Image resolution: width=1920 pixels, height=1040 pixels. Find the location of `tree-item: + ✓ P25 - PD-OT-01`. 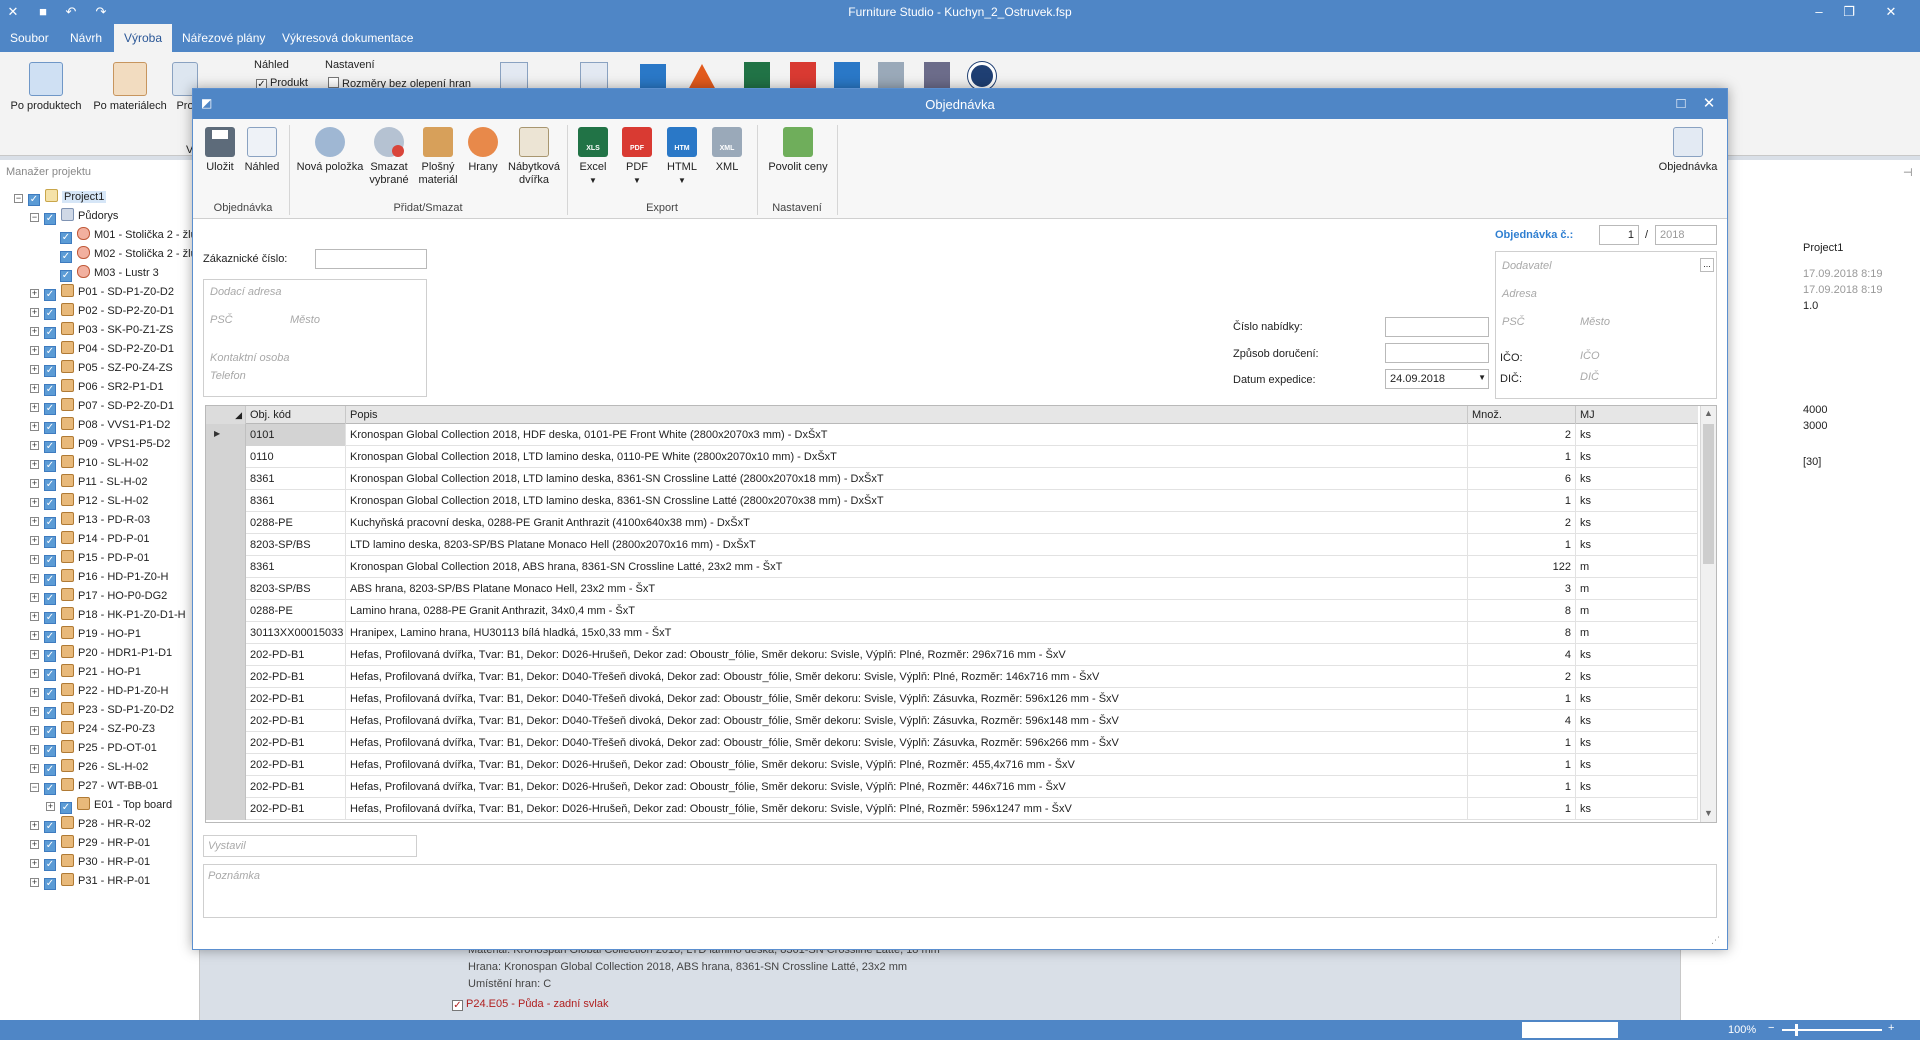

tree-item: + ✓ P25 - PD-OT-01 is located at coordinates (115, 748).